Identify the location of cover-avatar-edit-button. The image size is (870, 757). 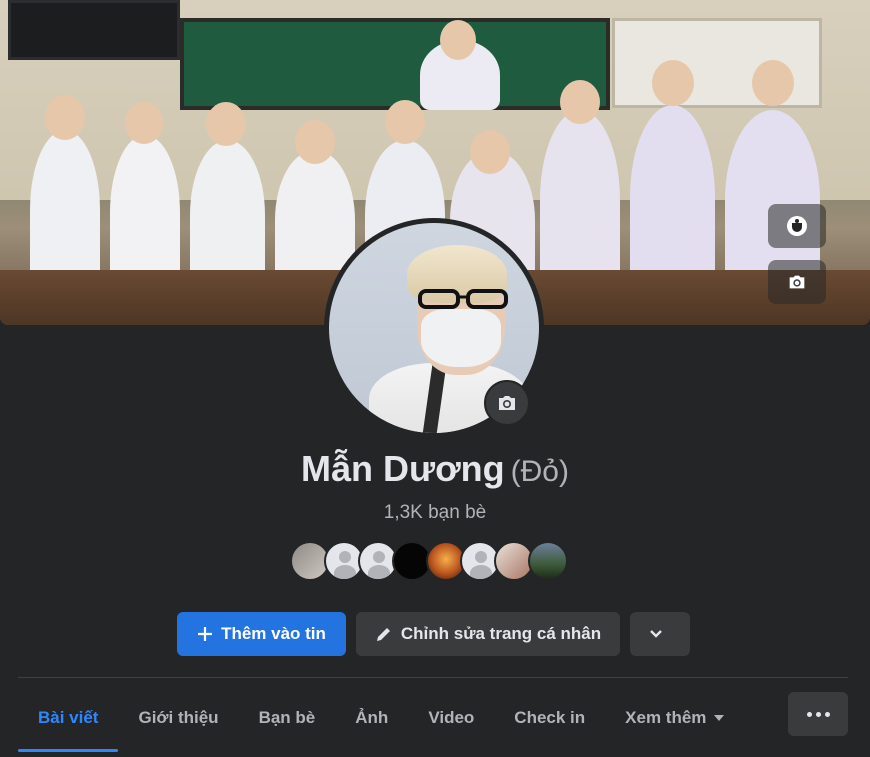
(797, 226).